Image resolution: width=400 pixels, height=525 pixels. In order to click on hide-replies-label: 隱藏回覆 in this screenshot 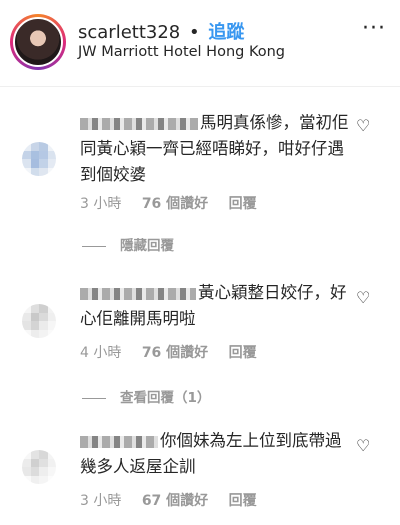, I will do `click(147, 246)`.